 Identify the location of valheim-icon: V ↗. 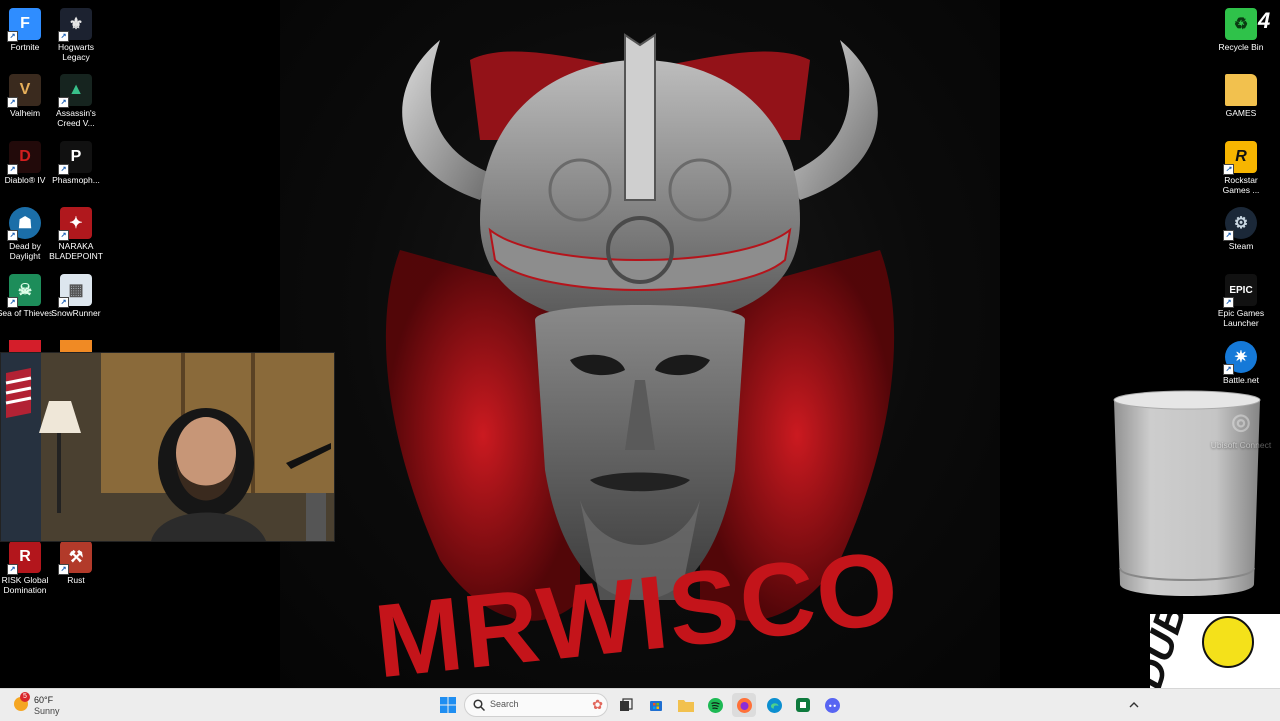
(24, 91).